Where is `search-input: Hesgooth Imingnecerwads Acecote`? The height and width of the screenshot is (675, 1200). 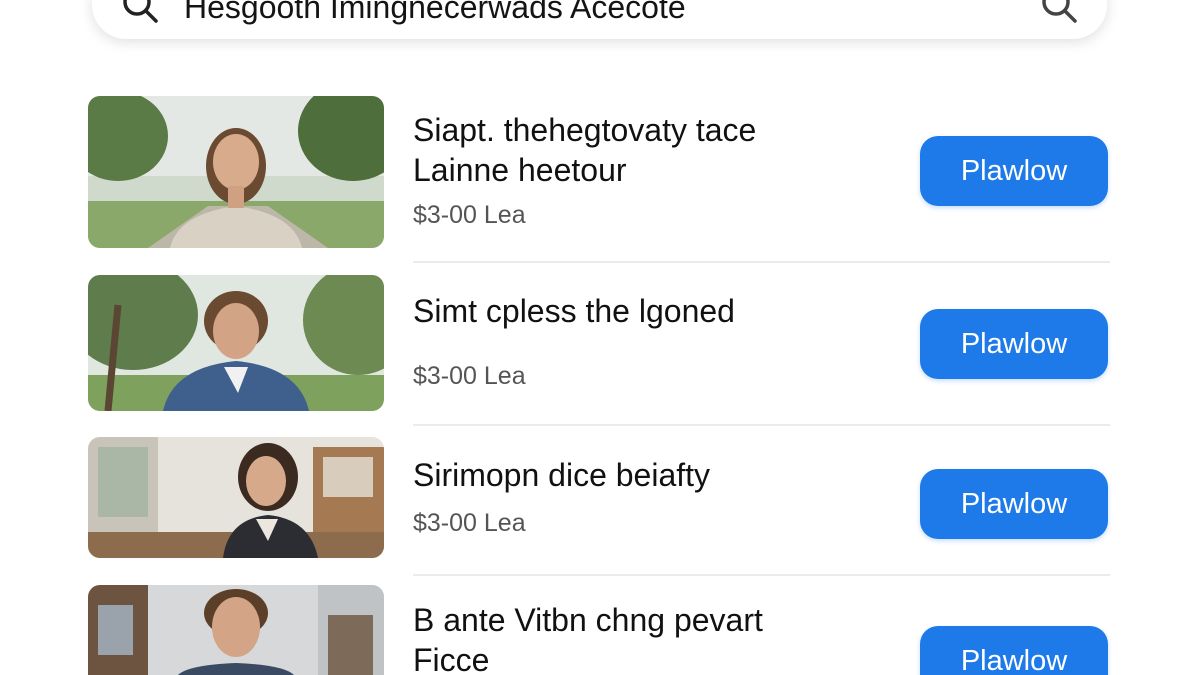 search-input: Hesgooth Imingnecerwads Acecote is located at coordinates (435, 13).